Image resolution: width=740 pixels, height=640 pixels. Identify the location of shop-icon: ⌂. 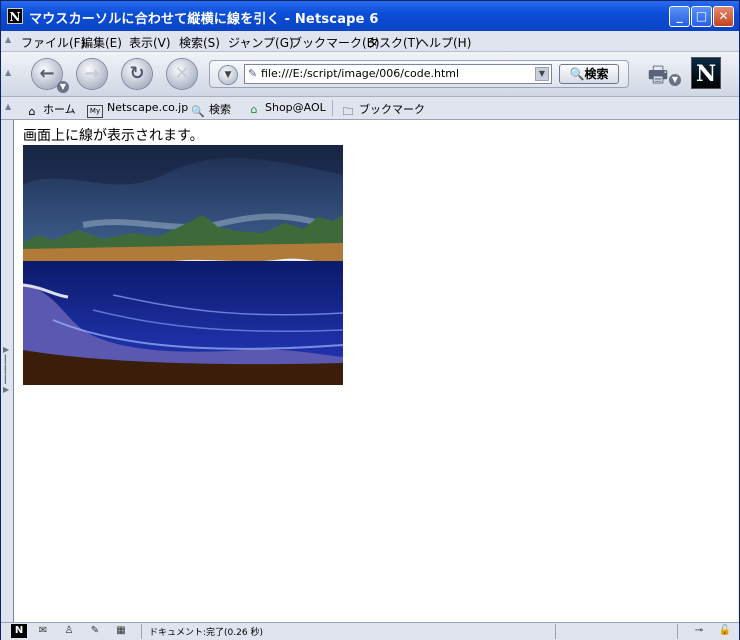
(254, 109).